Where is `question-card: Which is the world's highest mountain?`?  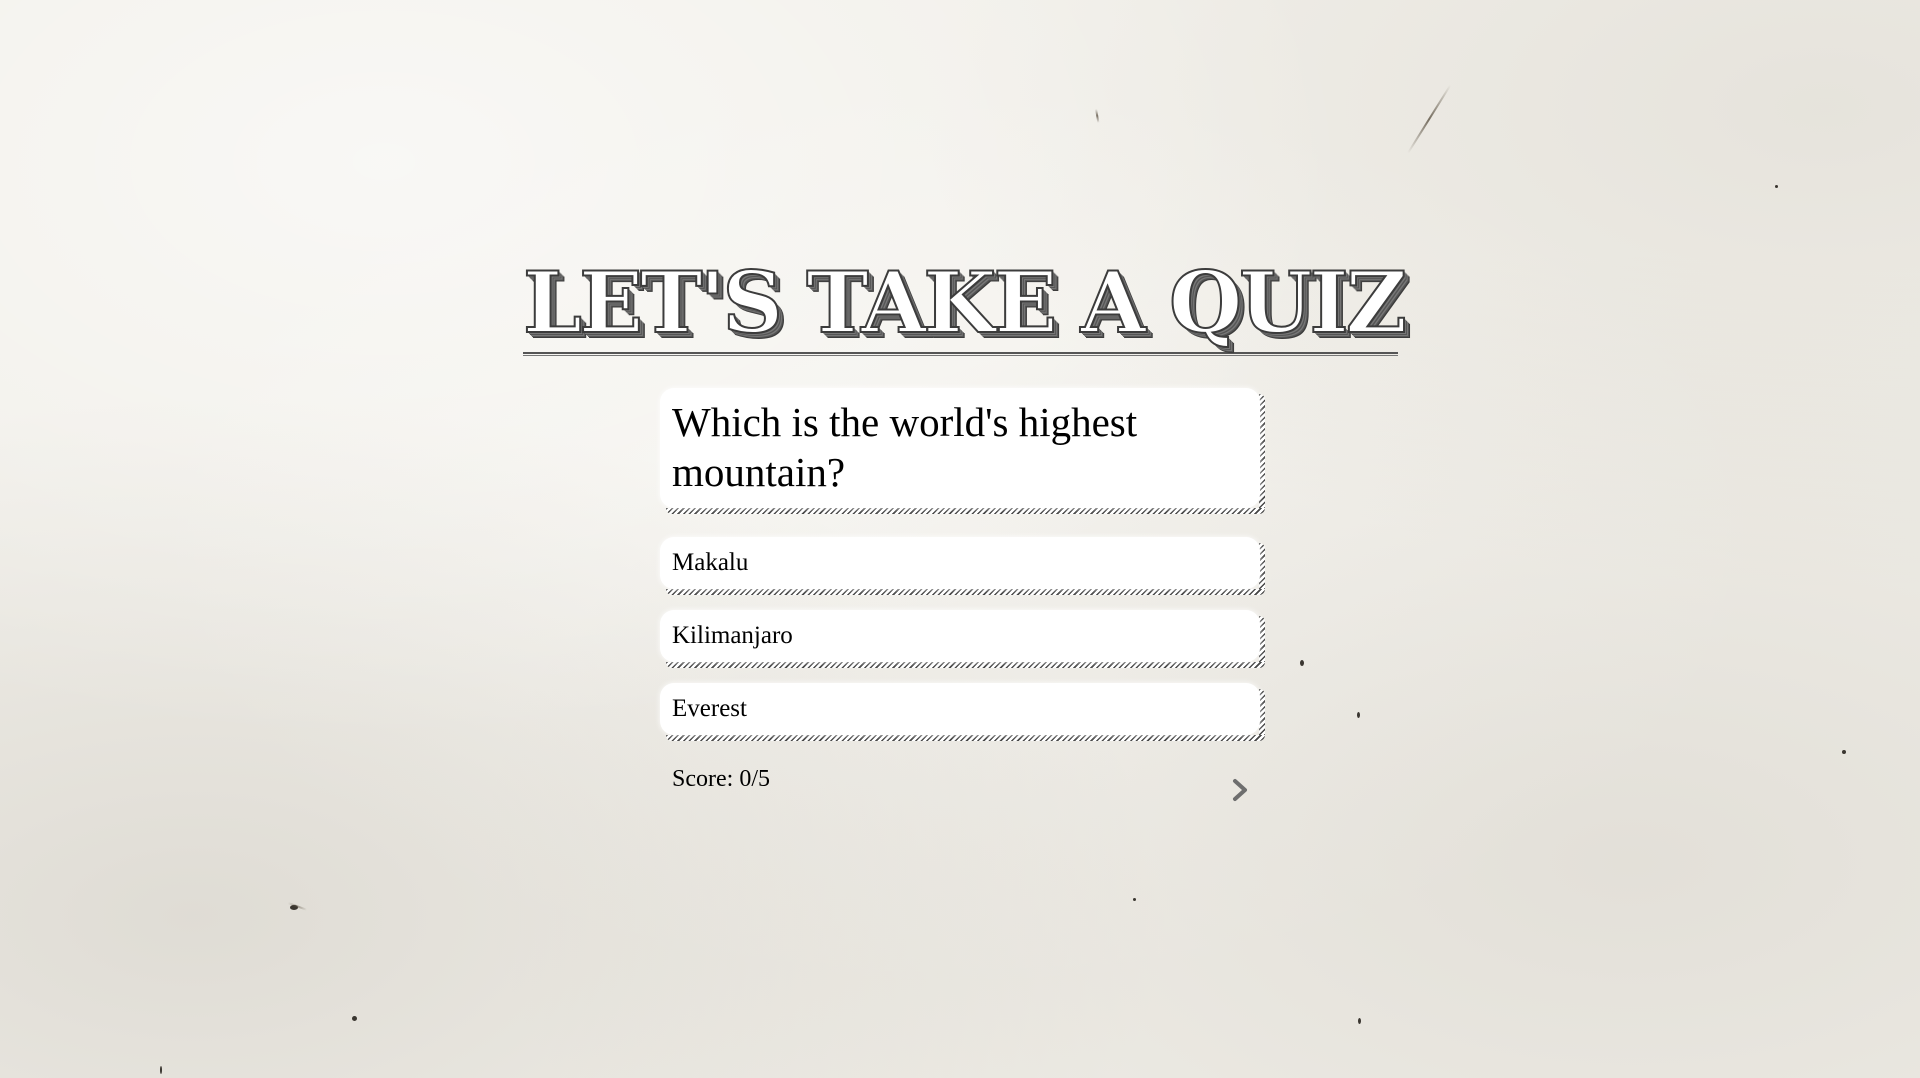
question-card: Which is the world's highest mountain? is located at coordinates (962, 451).